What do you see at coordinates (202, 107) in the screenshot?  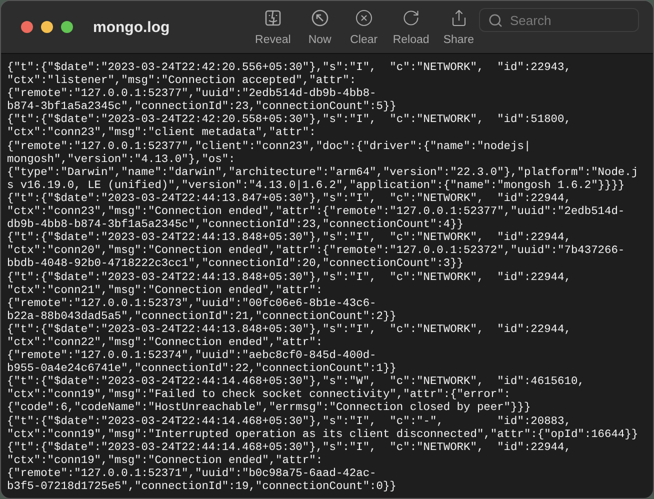 I see `log-line: b874-3bf1a5a2345c","connectionId":23,"connectionCount":5}}` at bounding box center [202, 107].